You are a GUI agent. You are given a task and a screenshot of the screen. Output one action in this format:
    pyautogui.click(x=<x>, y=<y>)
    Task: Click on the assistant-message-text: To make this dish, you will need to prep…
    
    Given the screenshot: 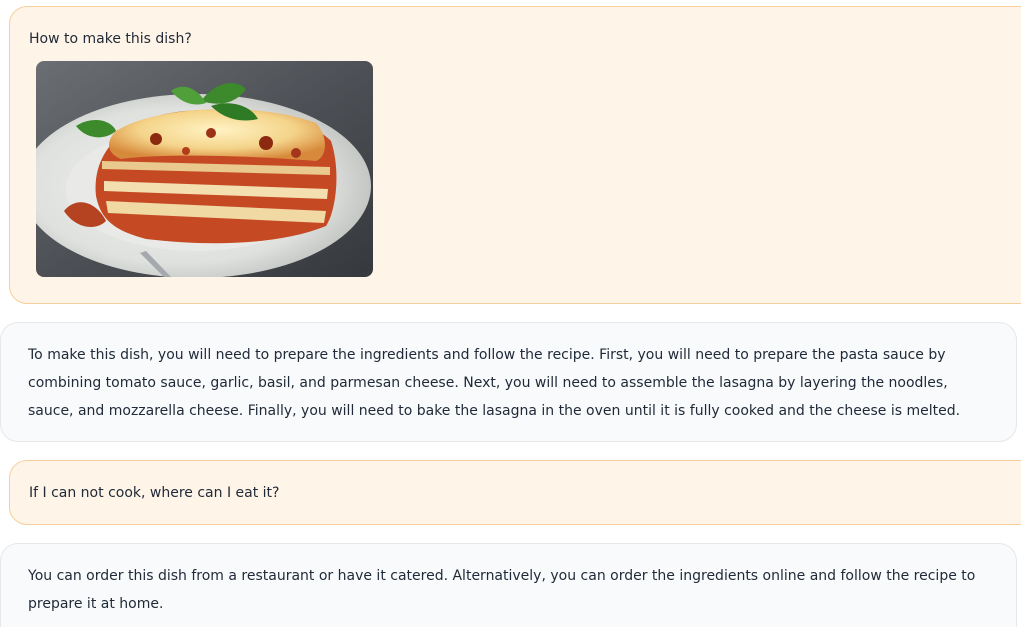 What is the action you would take?
    pyautogui.click(x=494, y=383)
    